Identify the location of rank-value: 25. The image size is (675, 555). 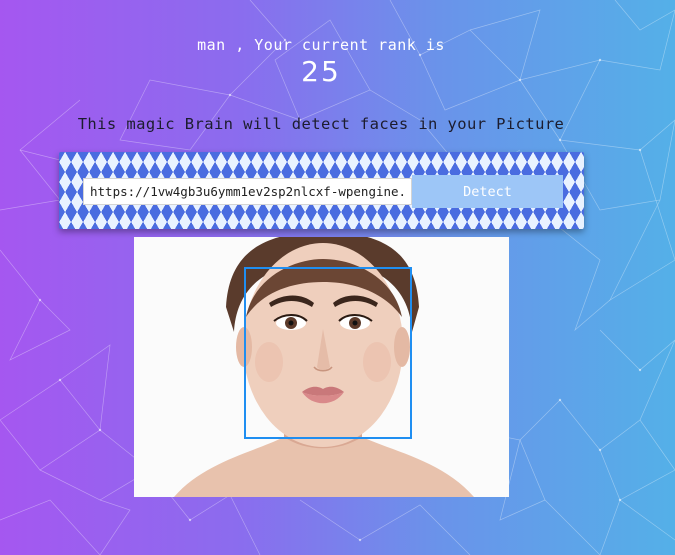
(321, 71).